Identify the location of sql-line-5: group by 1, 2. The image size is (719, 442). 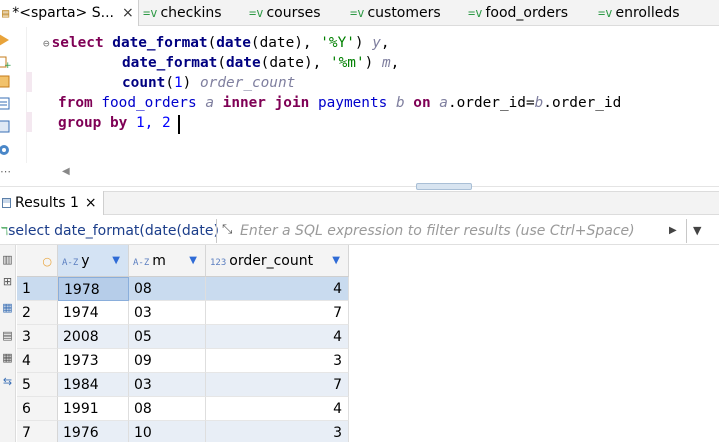
(114, 123).